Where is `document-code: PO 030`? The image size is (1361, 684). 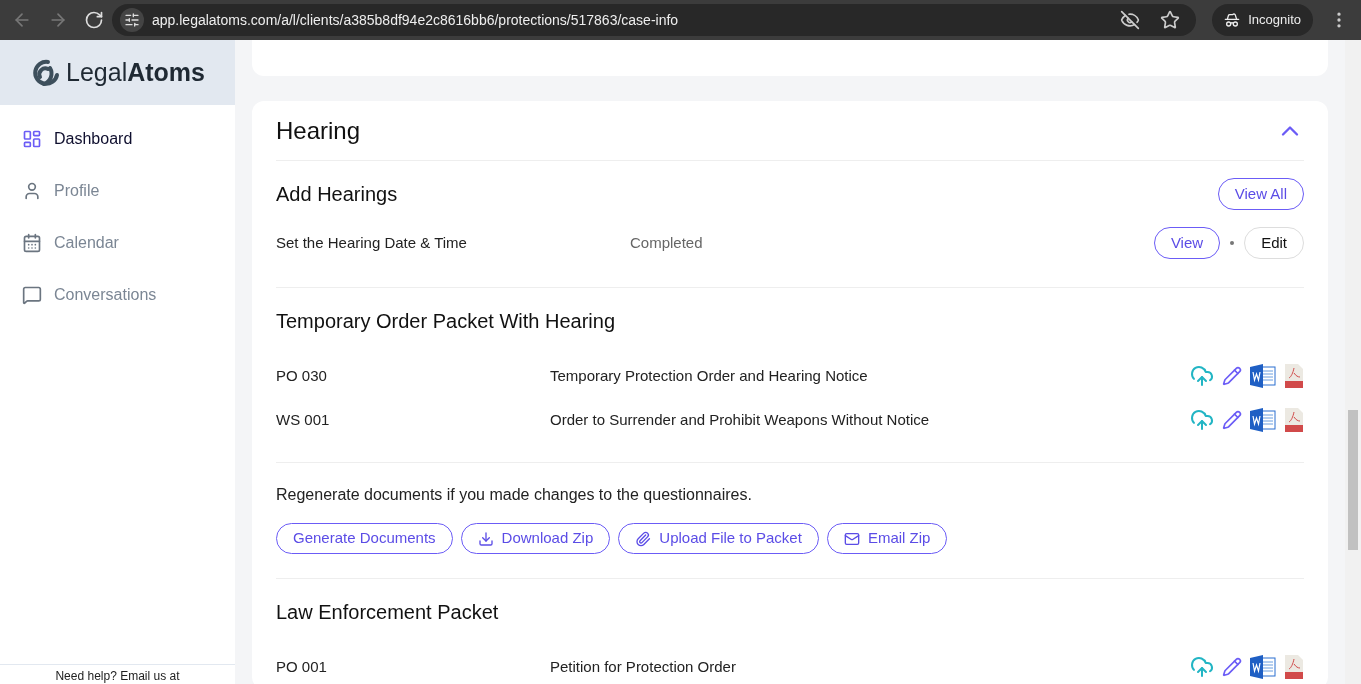 document-code: PO 030 is located at coordinates (302, 375).